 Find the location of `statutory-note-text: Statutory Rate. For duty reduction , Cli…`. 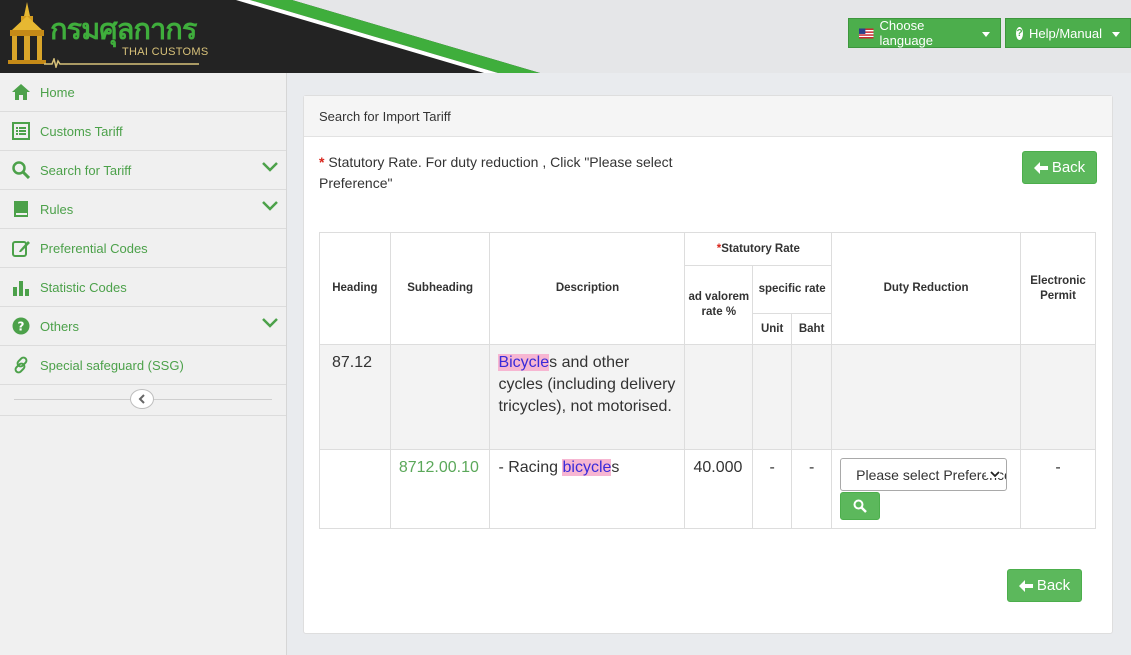

statutory-note-text: Statutory Rate. For duty reduction , Cli… is located at coordinates (496, 172).